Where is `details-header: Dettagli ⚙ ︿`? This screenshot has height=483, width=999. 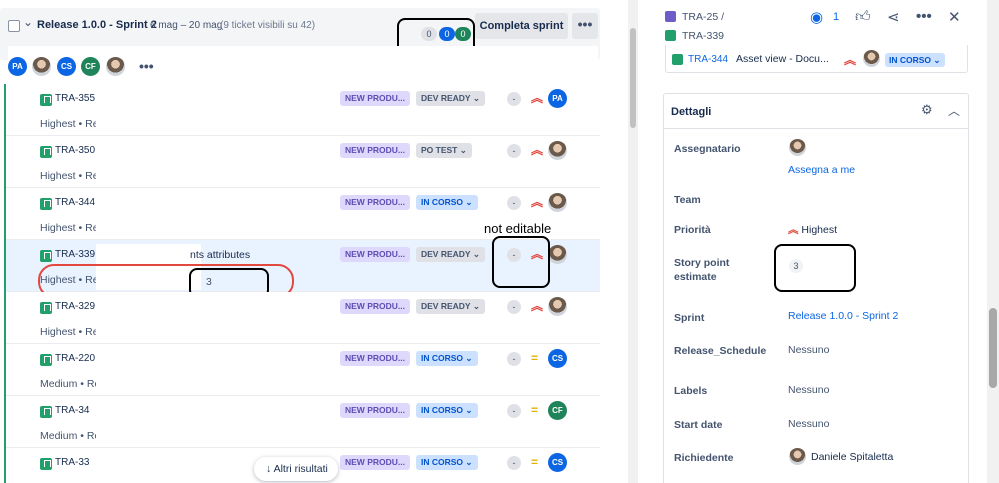 details-header: Dettagli ⚙ ︿ is located at coordinates (816, 111).